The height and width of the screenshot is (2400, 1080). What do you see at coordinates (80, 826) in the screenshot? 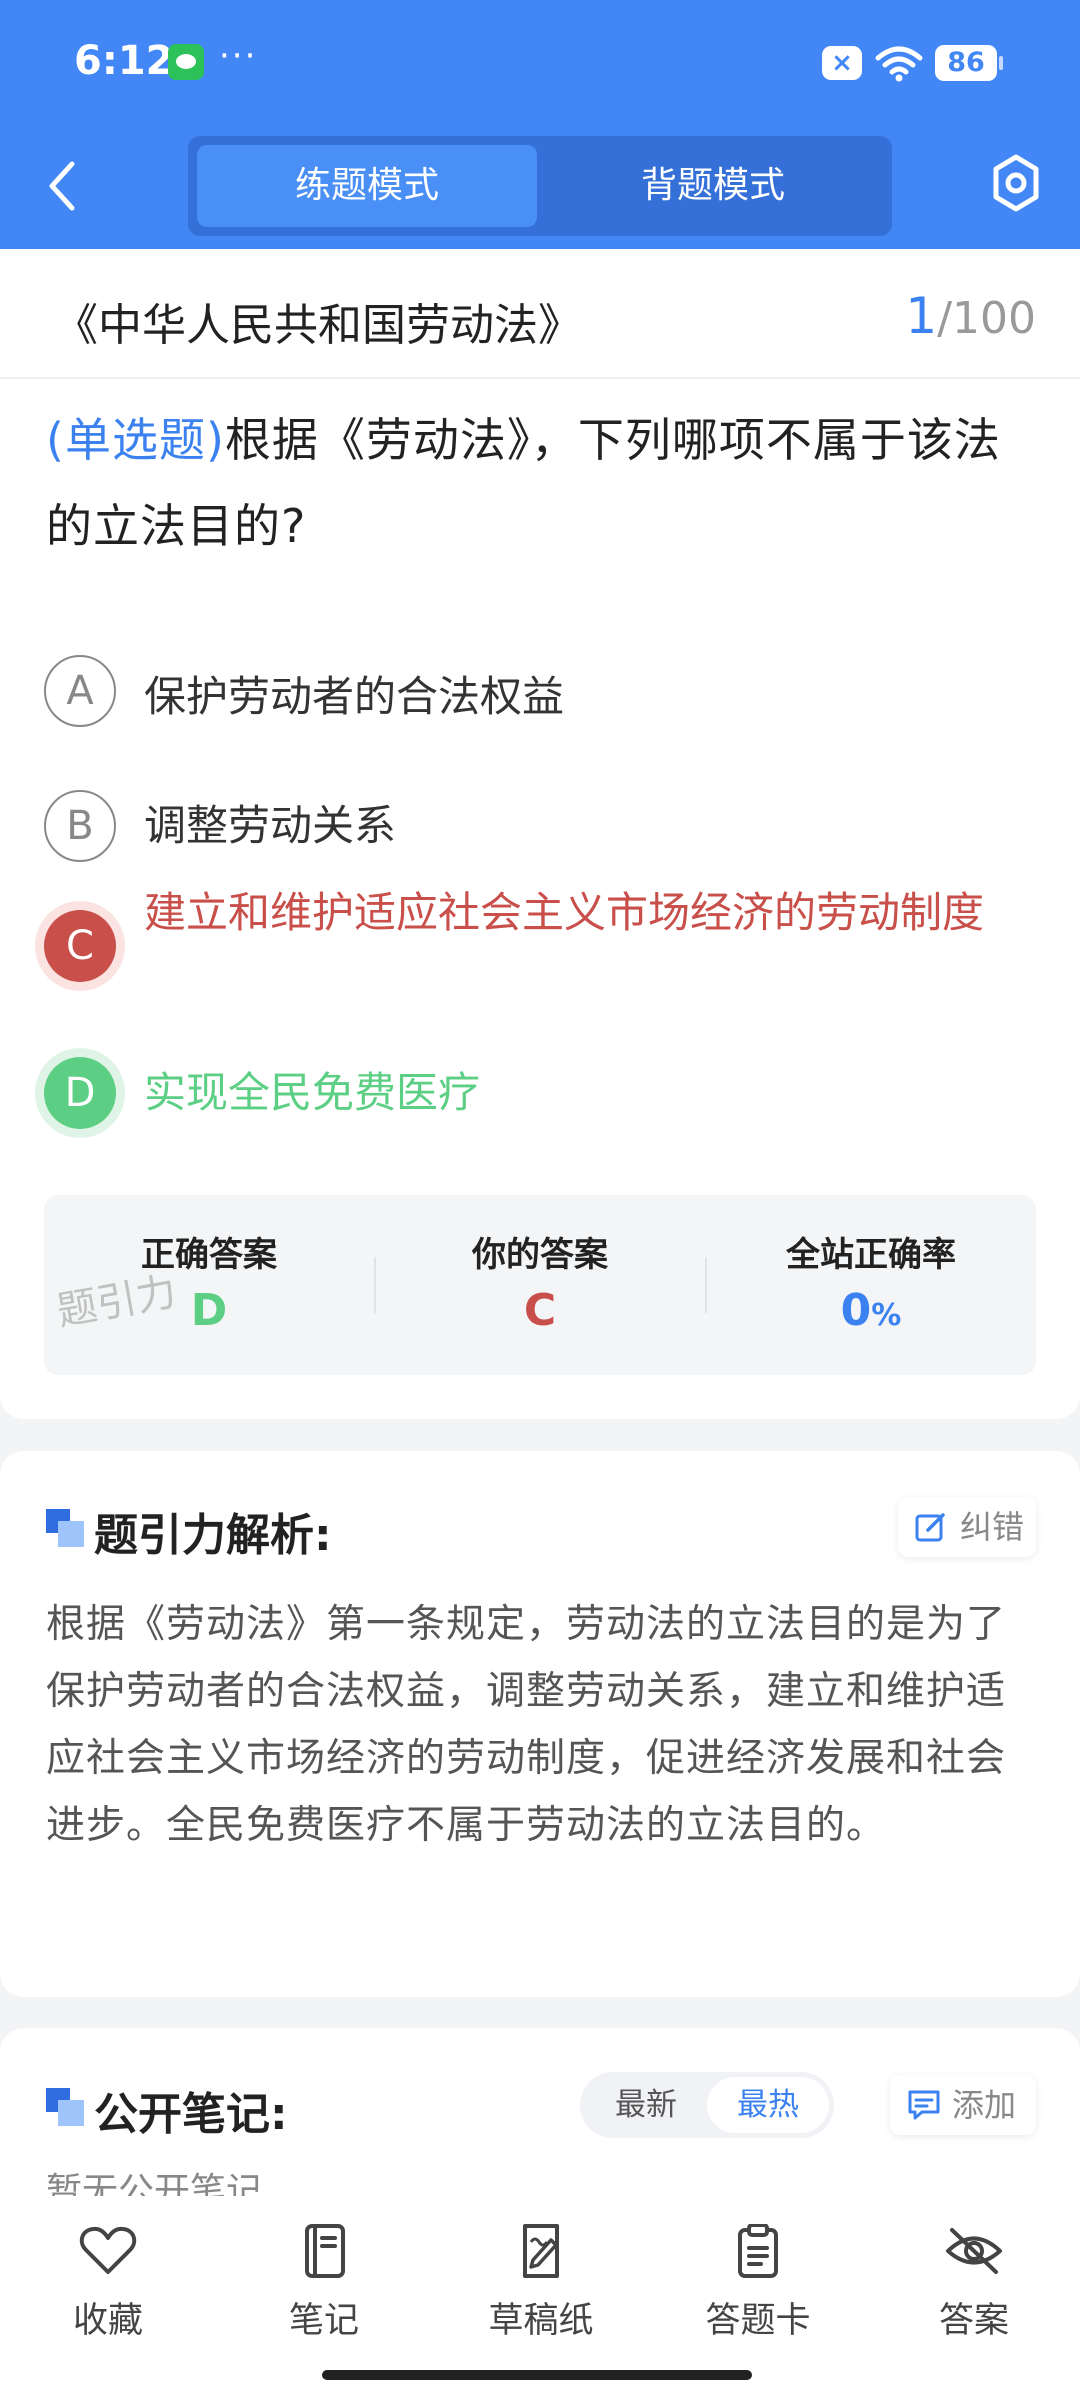
I see `option-b-key: B` at bounding box center [80, 826].